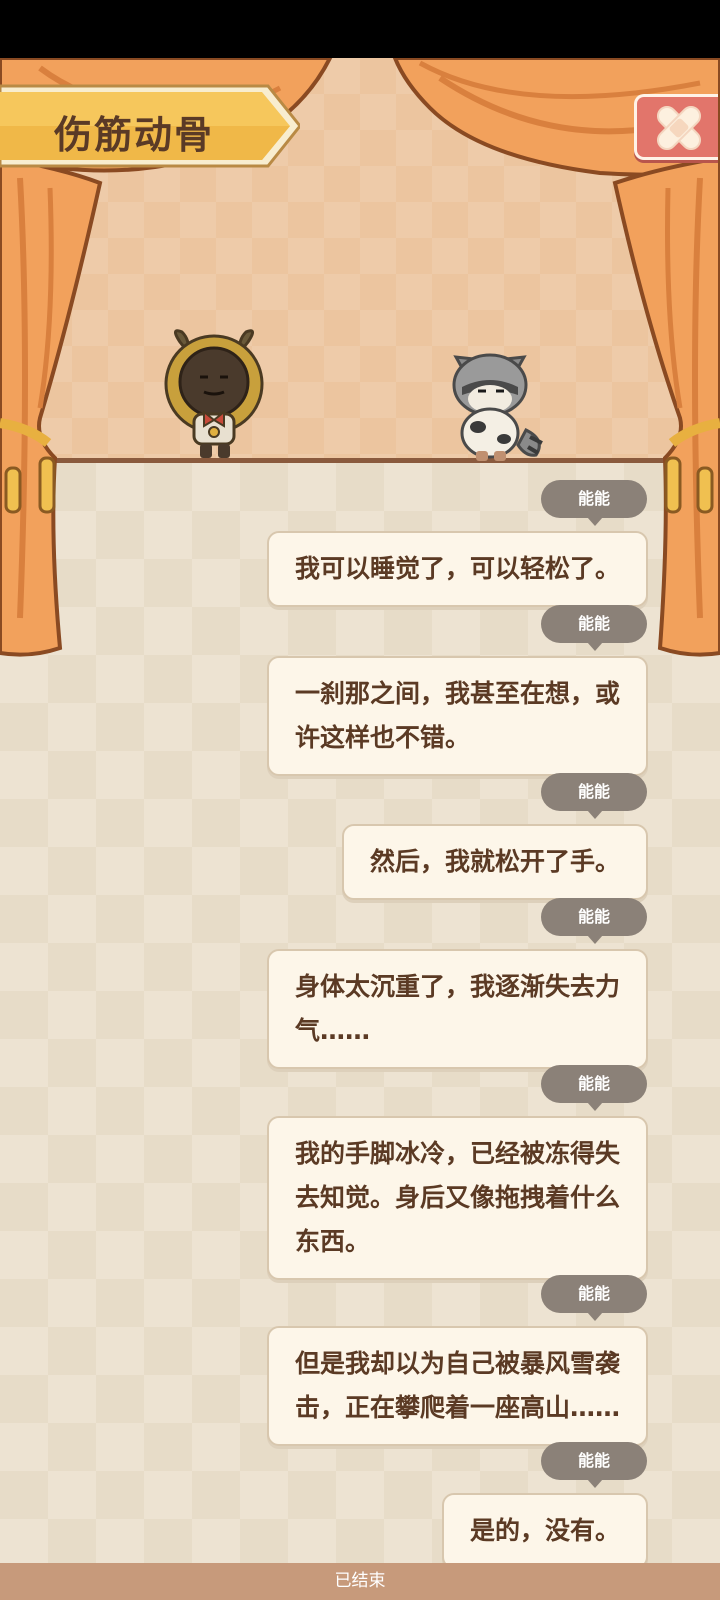 The height and width of the screenshot is (1600, 720). What do you see at coordinates (679, 128) in the screenshot?
I see `bandage-cross-icon` at bounding box center [679, 128].